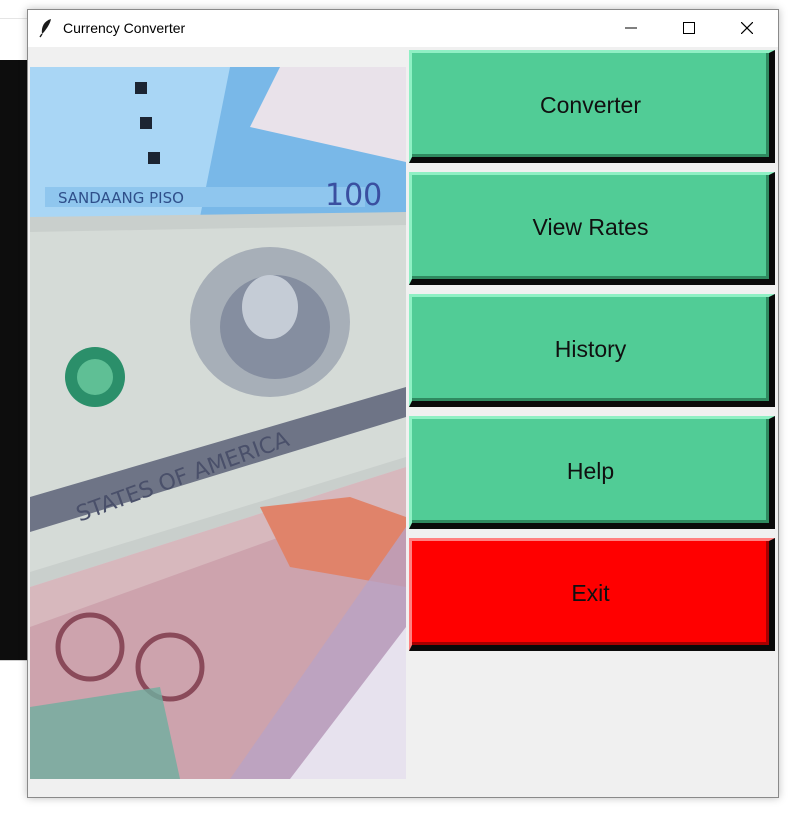 This screenshot has width=793, height=838. Describe the element at coordinates (592, 350) in the screenshot. I see `history-button: History` at that location.